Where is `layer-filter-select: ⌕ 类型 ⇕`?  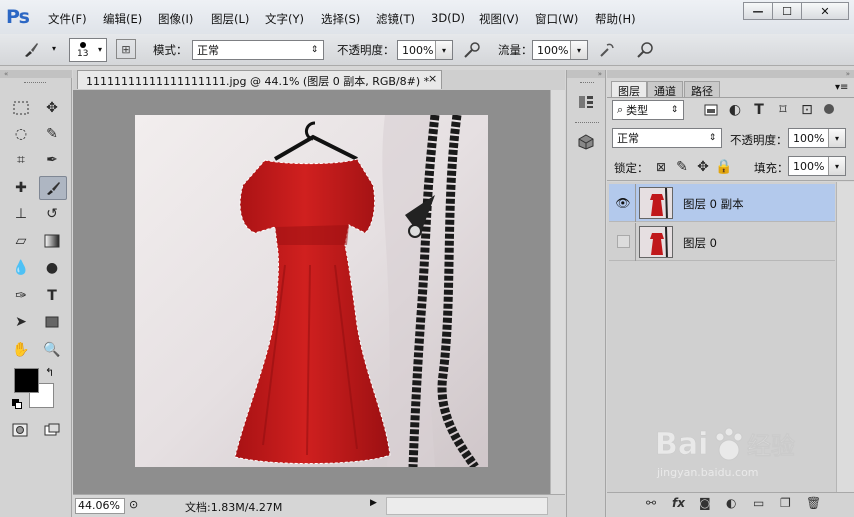
layer-filter-select: ⌕ 类型 ⇕ is located at coordinates (648, 110).